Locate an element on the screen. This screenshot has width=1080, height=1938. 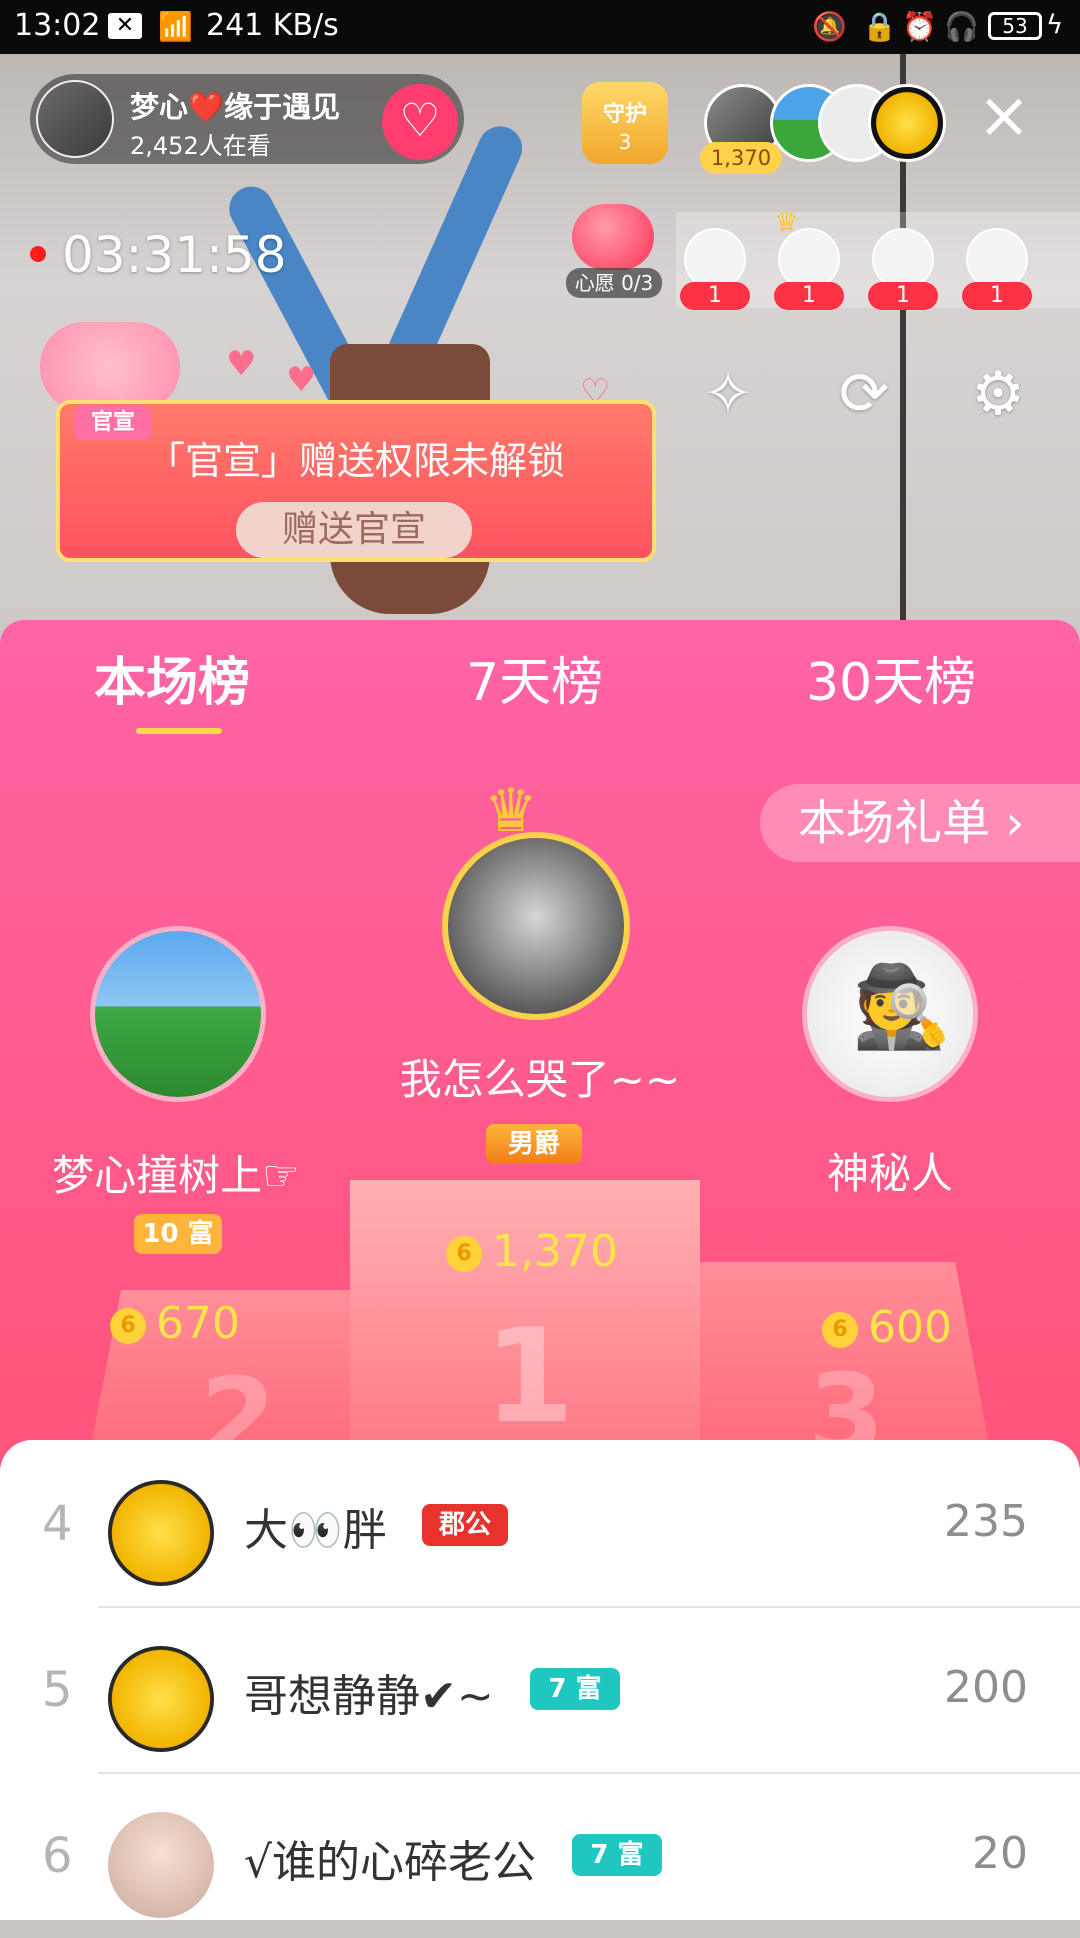
third-place-amount: 600 is located at coordinates (910, 1327).